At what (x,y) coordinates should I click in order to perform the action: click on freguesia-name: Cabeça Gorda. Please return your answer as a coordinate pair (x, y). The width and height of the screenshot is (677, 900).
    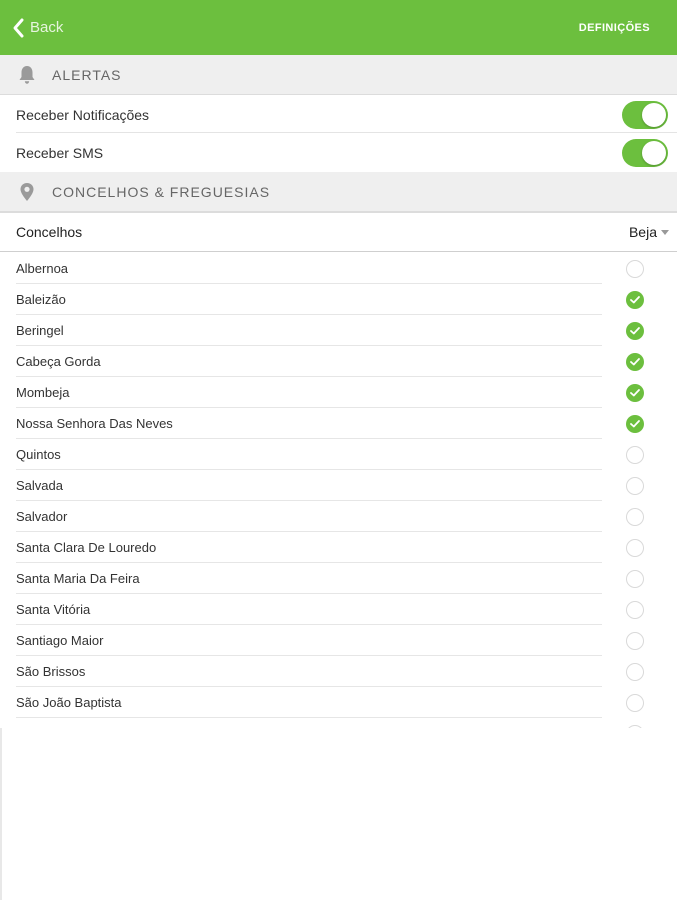
    Looking at the image, I should click on (58, 361).